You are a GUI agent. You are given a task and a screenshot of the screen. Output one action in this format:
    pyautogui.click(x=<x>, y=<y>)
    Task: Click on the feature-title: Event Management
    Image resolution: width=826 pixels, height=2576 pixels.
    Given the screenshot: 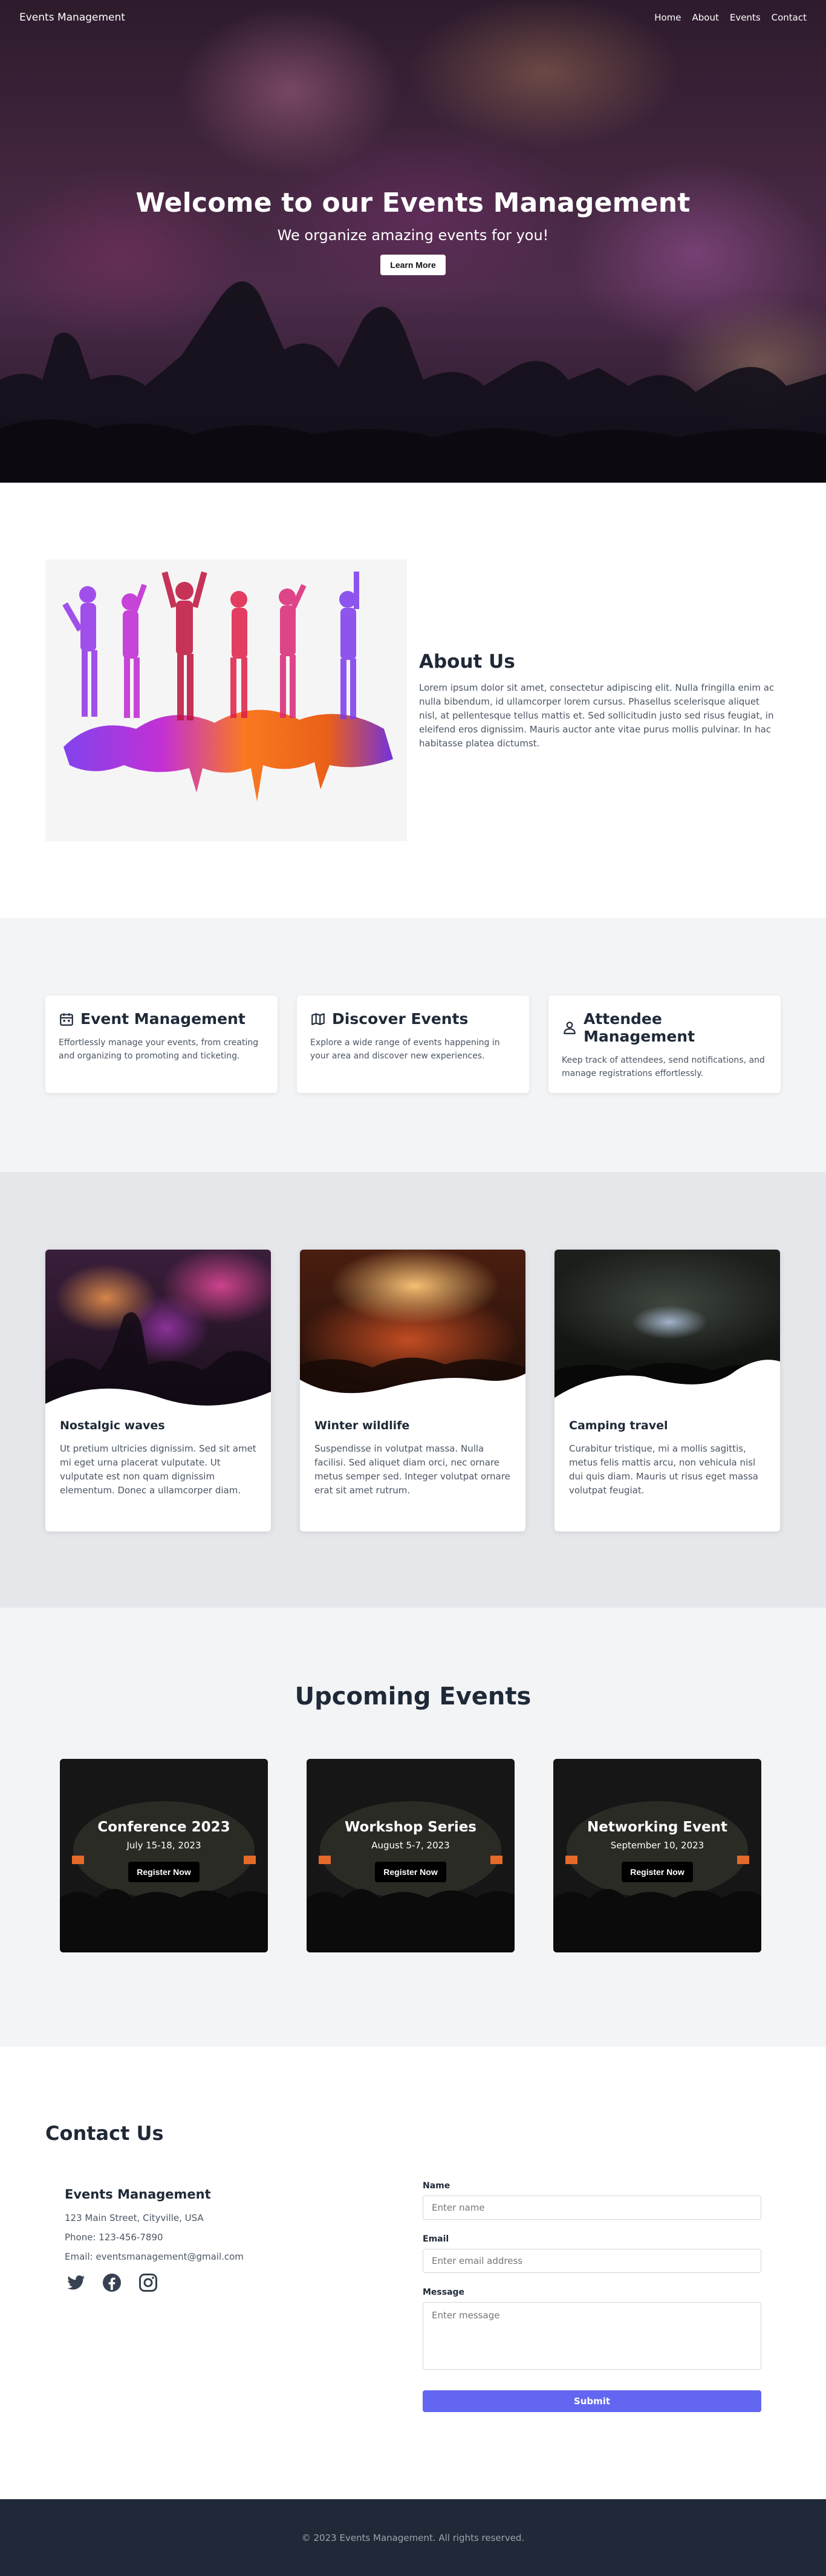 What is the action you would take?
    pyautogui.click(x=163, y=1019)
    